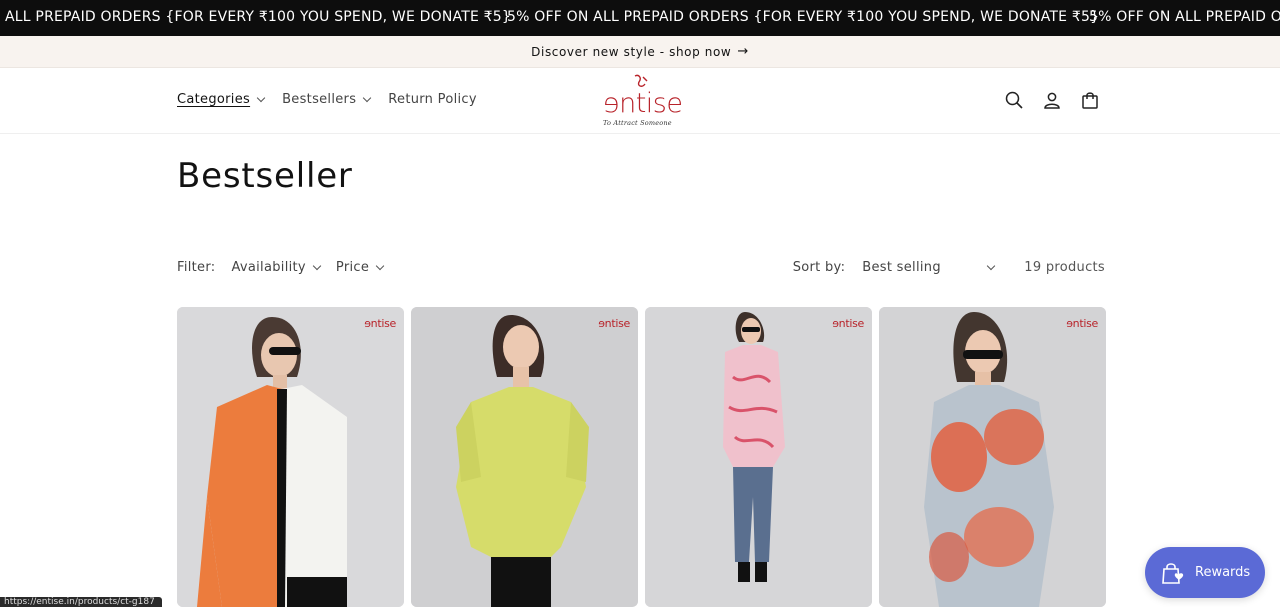  I want to click on nav-return-policy: Return Policy, so click(432, 99).